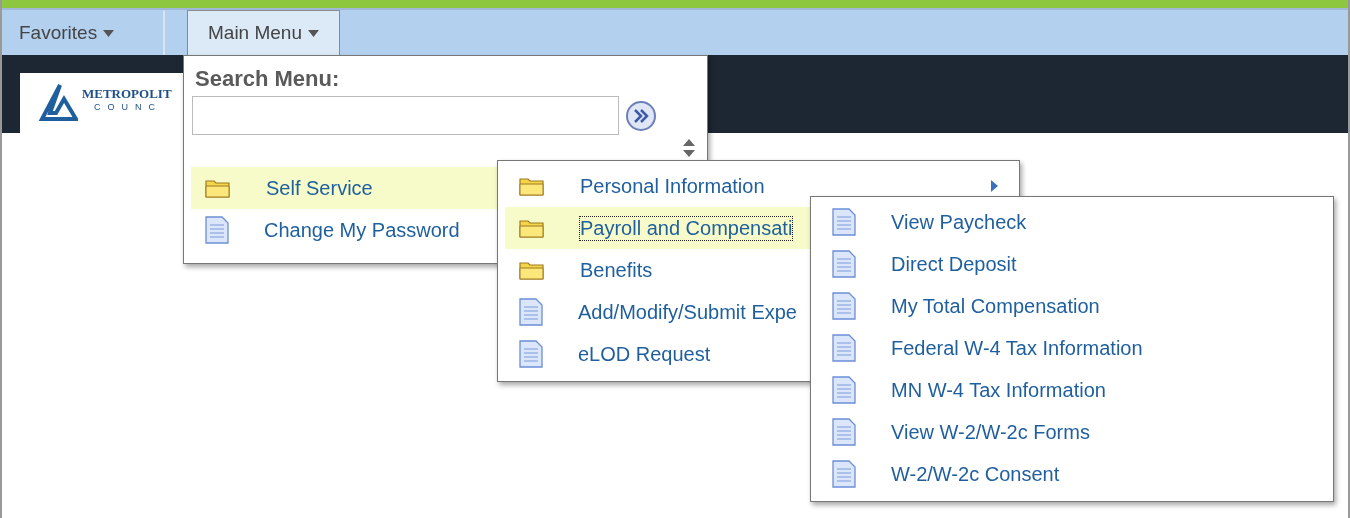 Image resolution: width=1350 pixels, height=518 pixels. I want to click on go-button, so click(641, 115).